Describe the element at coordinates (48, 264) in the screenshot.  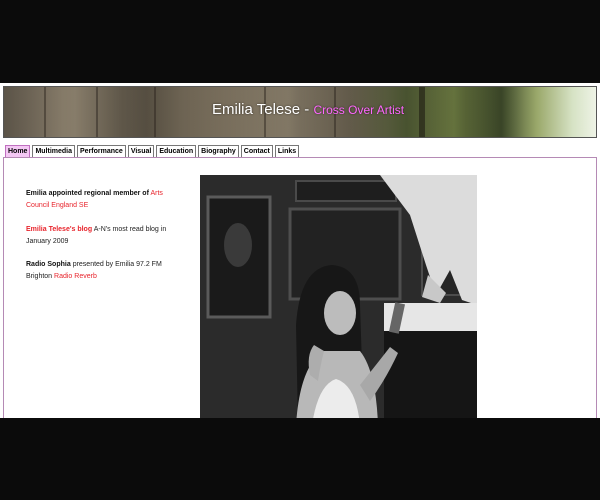
I see `news-bold: Radio Sophia` at that location.